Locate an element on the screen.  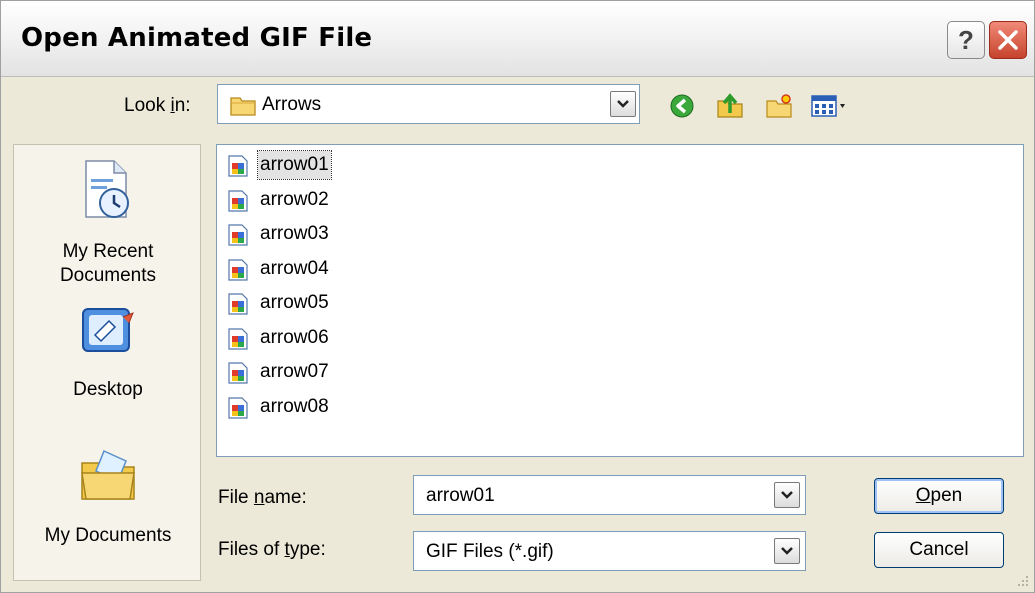
cancel-button: Cancel is located at coordinates (939, 550).